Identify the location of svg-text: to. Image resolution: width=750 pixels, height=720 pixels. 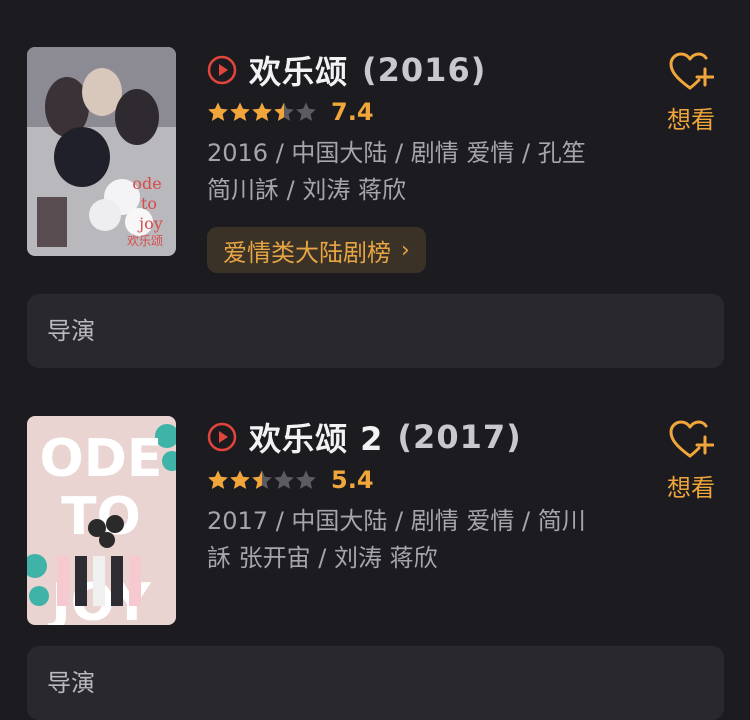
(149, 203).